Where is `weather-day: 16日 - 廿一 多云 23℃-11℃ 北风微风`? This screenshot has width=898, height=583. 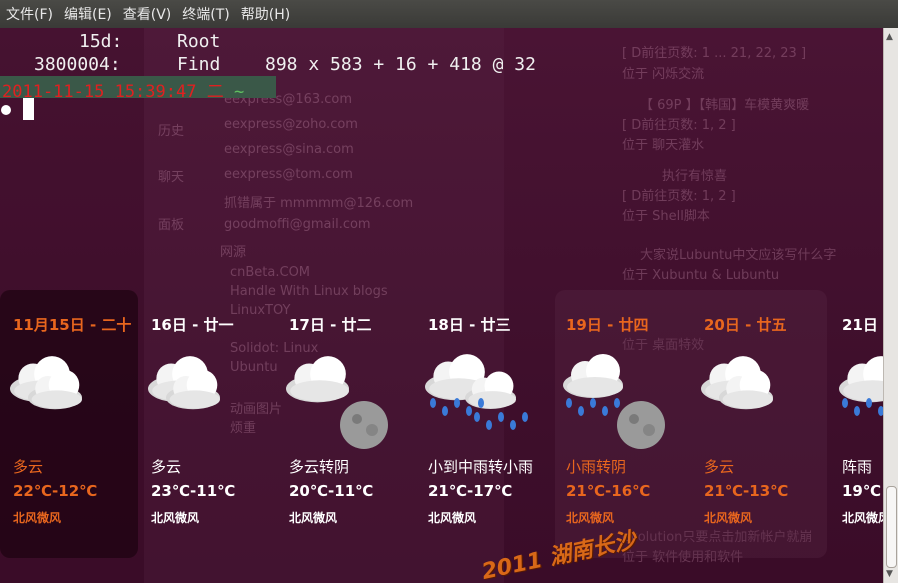 weather-day: 16日 - 廿一 多云 23℃-11℃ 北风微风 is located at coordinates (207, 424).